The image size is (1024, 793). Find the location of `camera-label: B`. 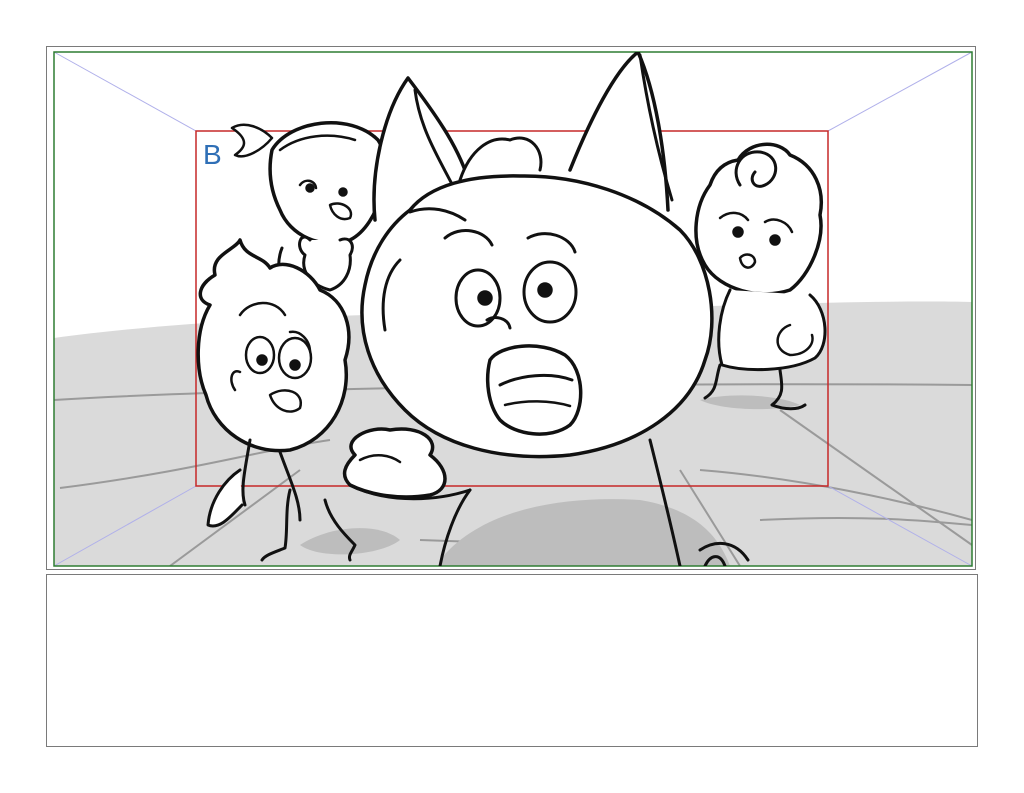

camera-label: B is located at coordinates (212, 154).